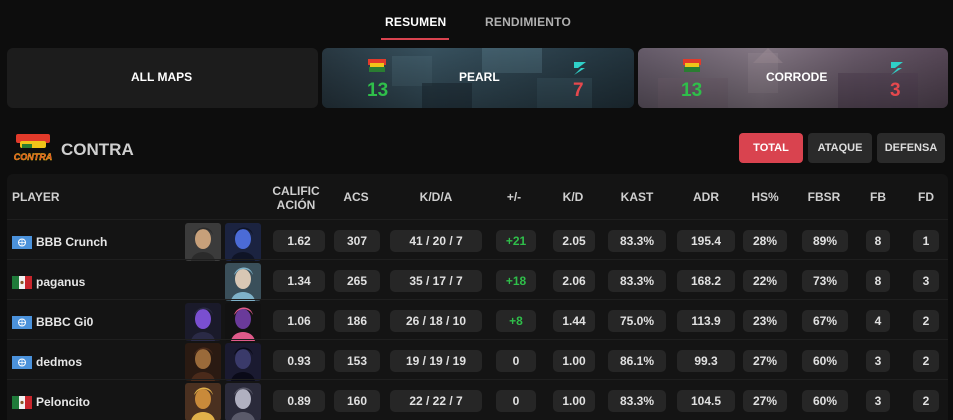 Image resolution: width=953 pixels, height=420 pixels. I want to click on player-name: dedmos, so click(59, 362).